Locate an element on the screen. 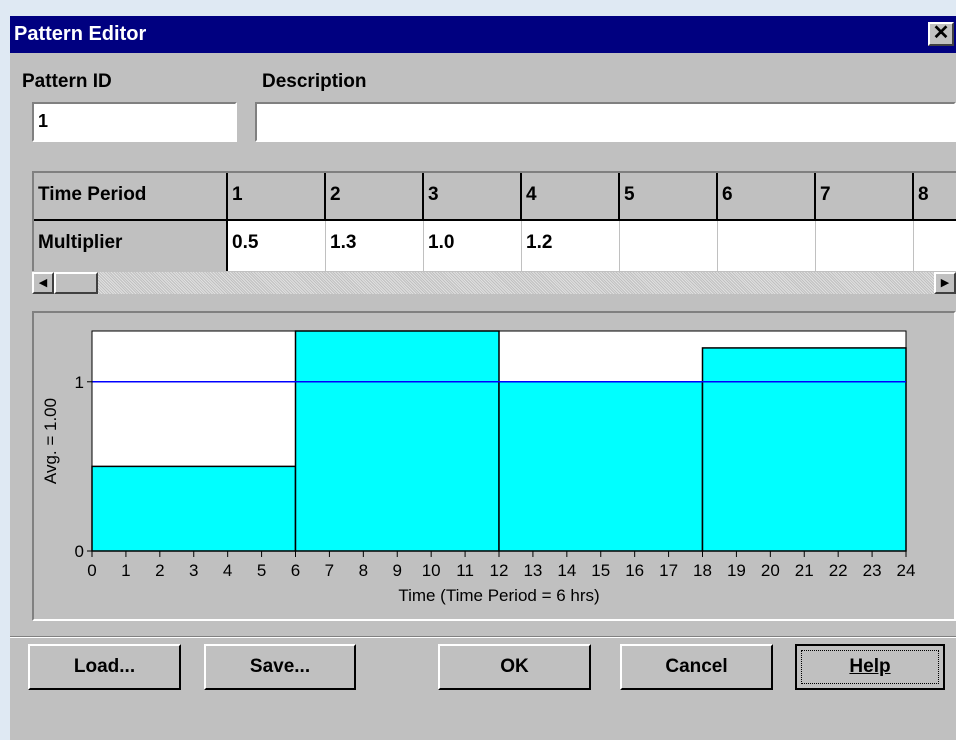 This screenshot has width=956, height=740. x-tick-label: 10 is located at coordinates (431, 570).